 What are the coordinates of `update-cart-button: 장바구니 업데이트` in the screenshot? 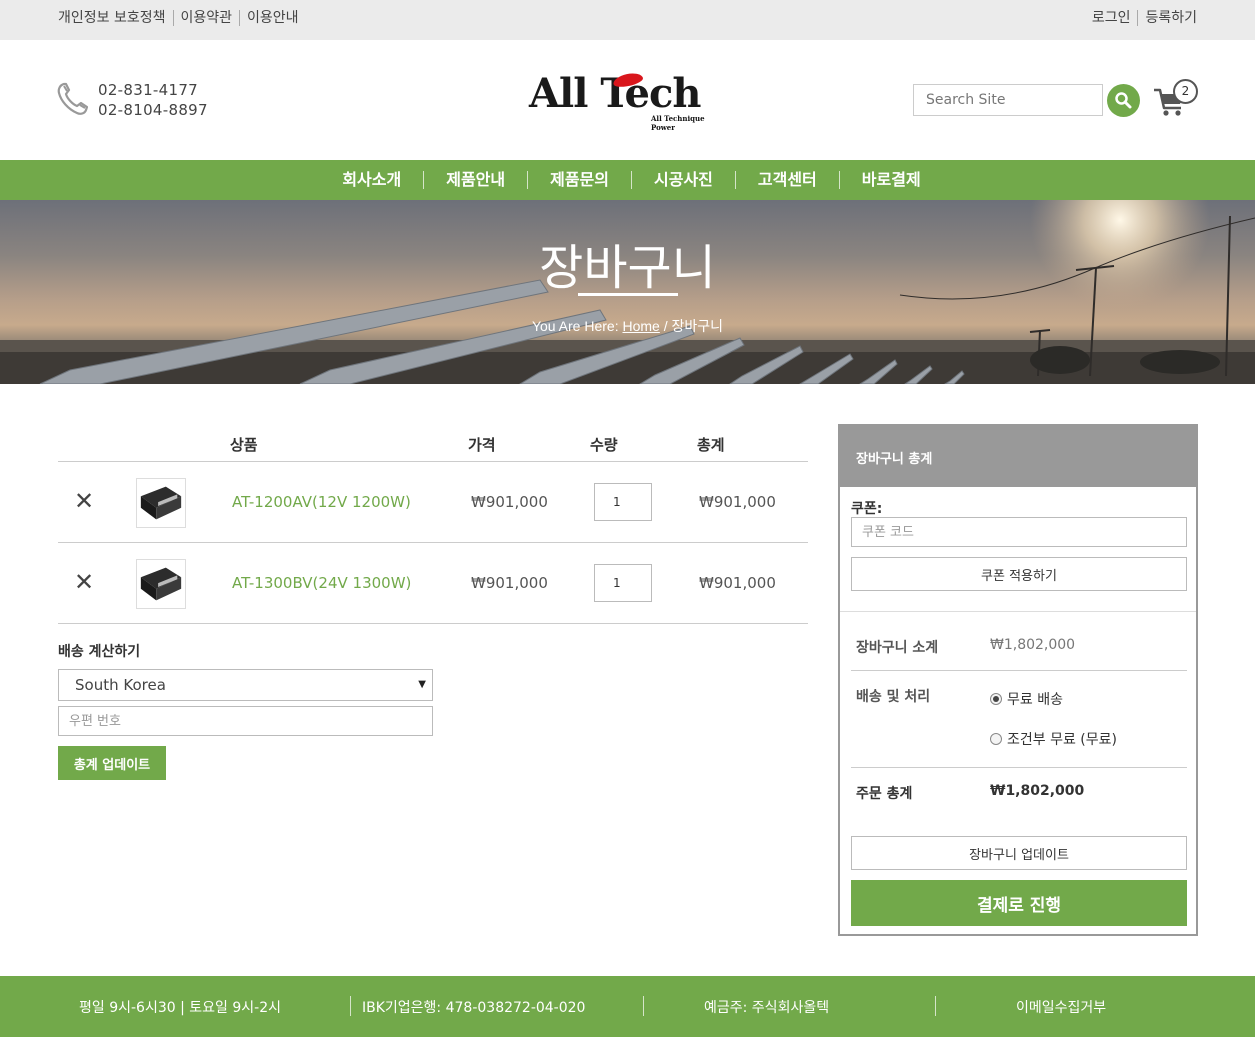 It's located at (1019, 853).